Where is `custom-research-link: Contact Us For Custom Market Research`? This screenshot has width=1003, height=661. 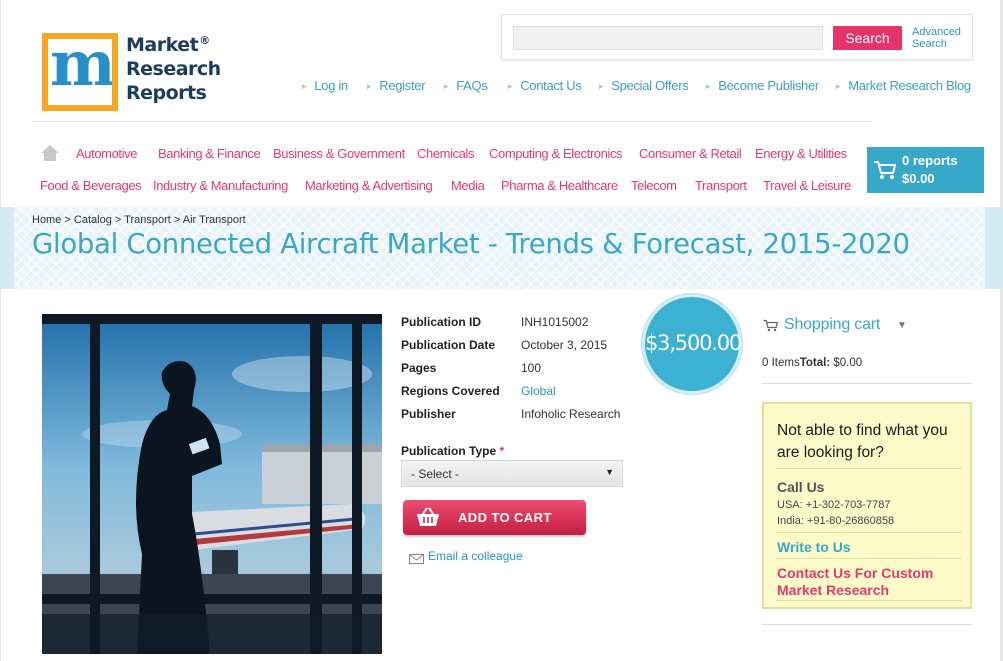
custom-research-link: Contact Us For Custom Market Research is located at coordinates (872, 582).